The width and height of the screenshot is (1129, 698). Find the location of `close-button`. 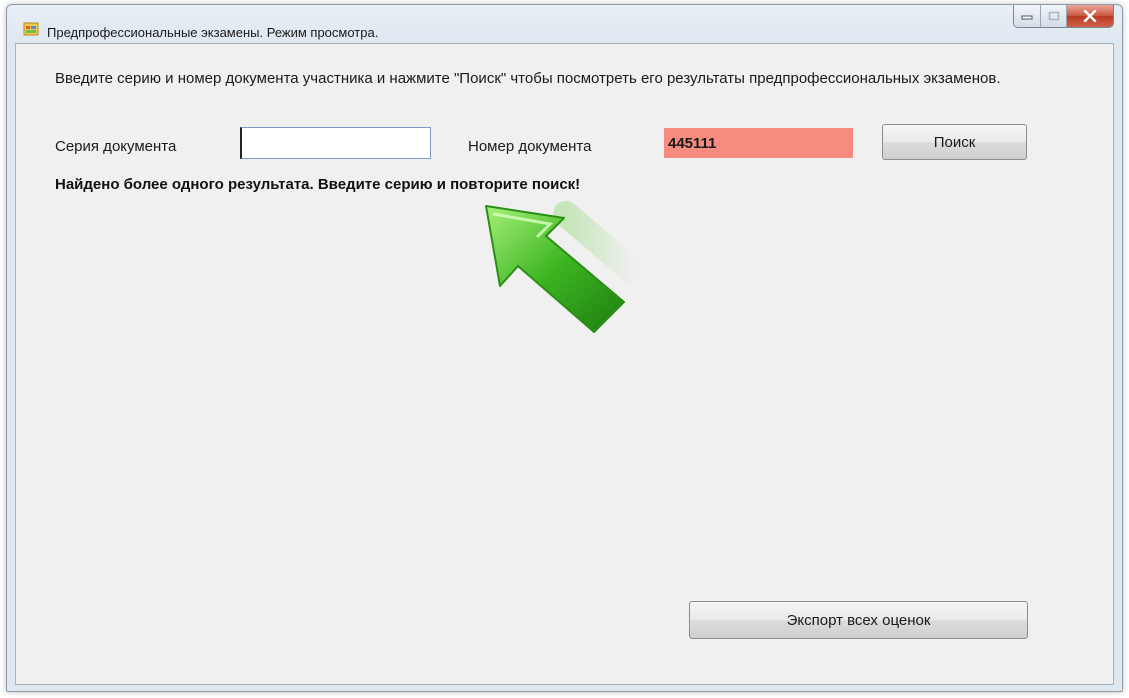

close-button is located at coordinates (1090, 16).